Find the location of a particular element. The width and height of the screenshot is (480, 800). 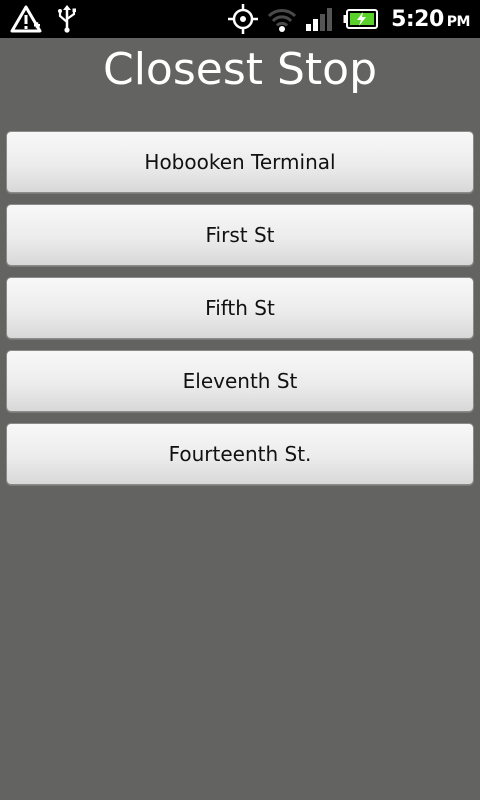

status-clock: 5:20 PM is located at coordinates (430, 19).